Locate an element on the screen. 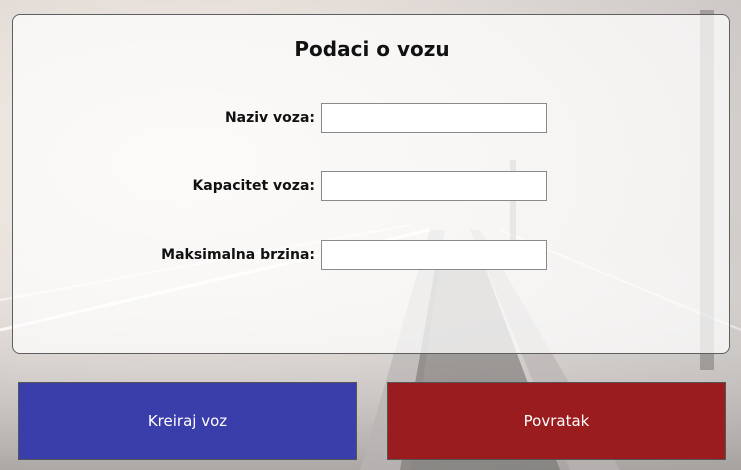  max-speed-label: Maksimalna brzina: is located at coordinates (238, 255).